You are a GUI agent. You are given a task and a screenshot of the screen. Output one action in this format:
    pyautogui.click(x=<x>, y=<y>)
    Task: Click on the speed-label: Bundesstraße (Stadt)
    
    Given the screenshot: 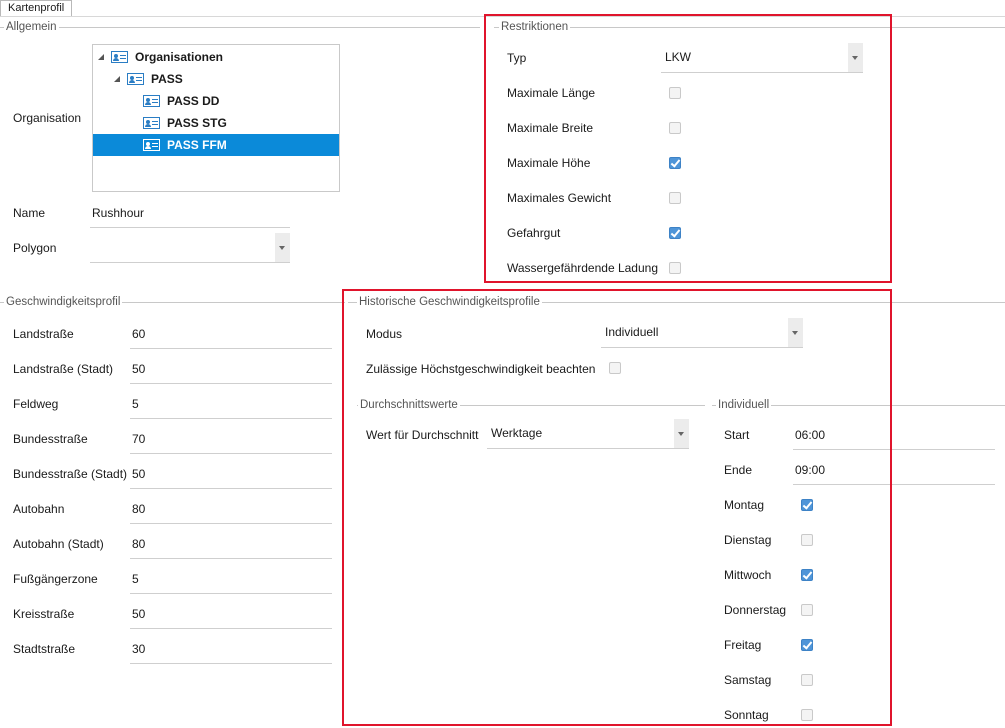 What is the action you would take?
    pyautogui.click(x=70, y=474)
    